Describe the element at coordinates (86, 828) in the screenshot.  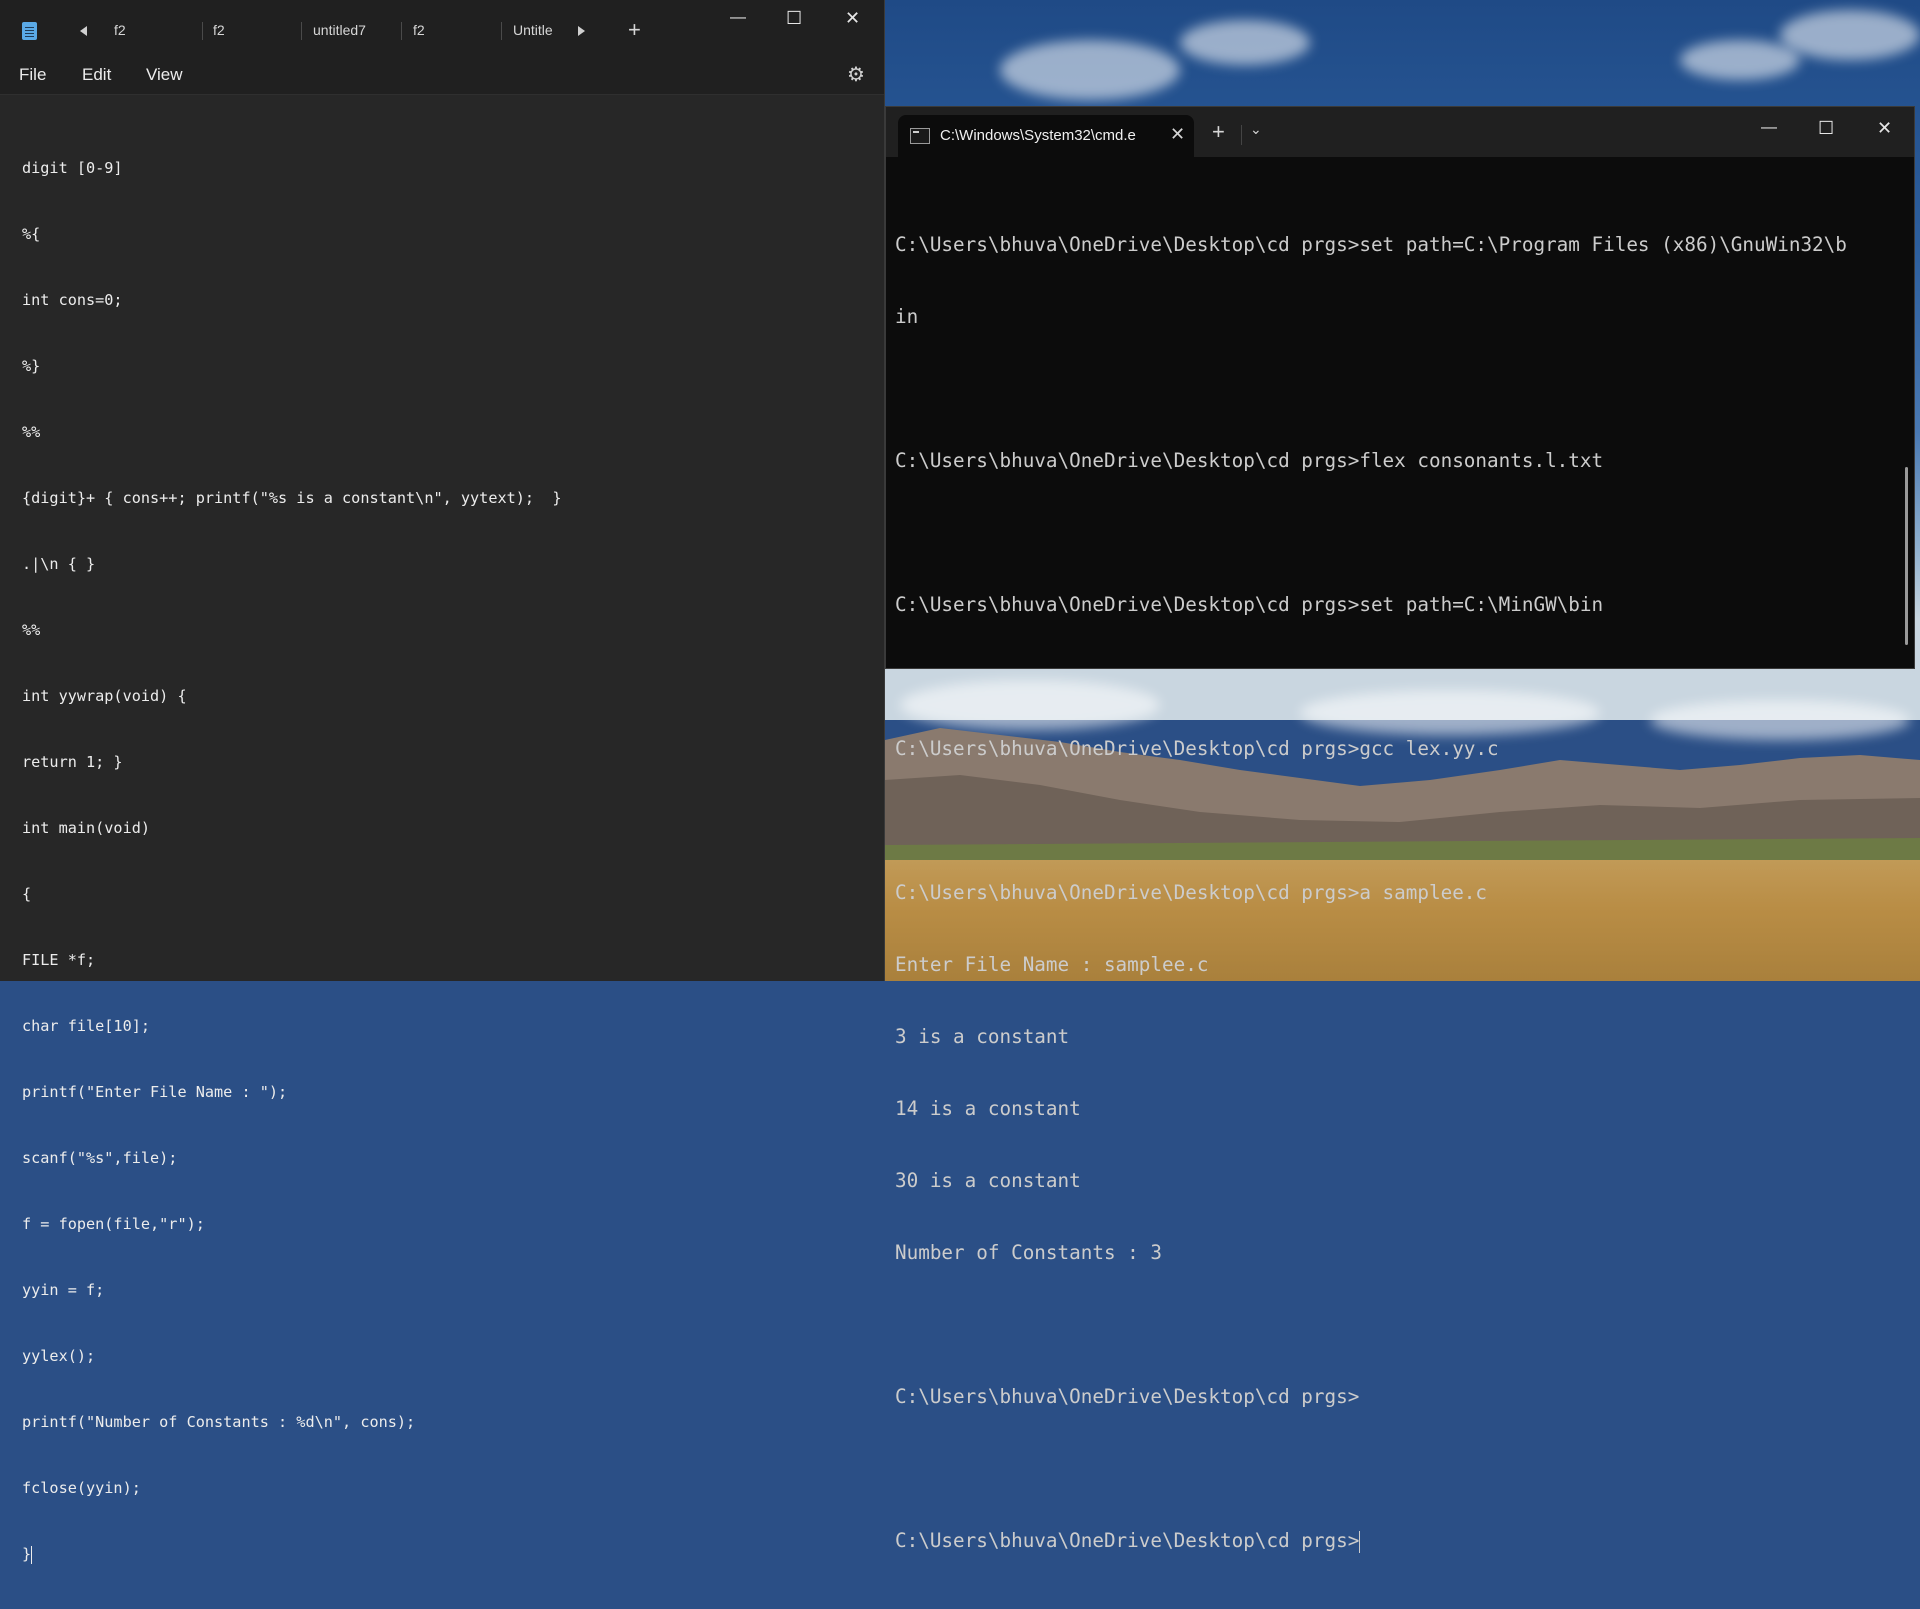
I see `code-line: int main(void)` at that location.